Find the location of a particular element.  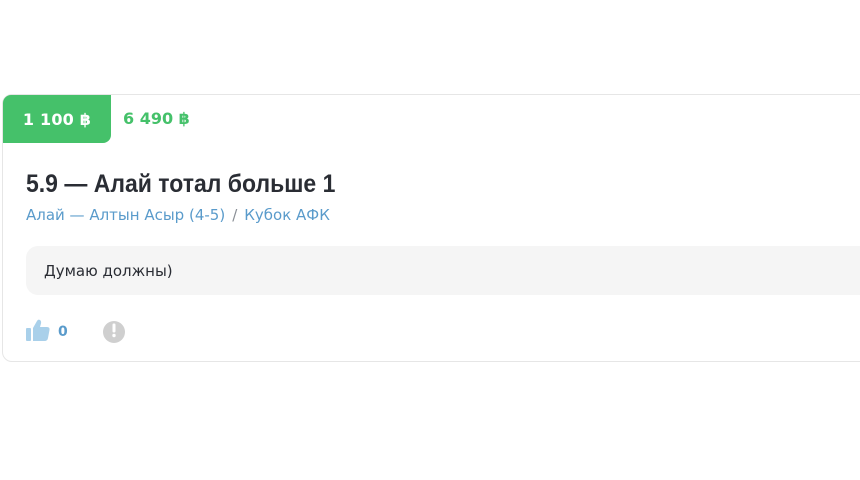

report-button is located at coordinates (113, 332).